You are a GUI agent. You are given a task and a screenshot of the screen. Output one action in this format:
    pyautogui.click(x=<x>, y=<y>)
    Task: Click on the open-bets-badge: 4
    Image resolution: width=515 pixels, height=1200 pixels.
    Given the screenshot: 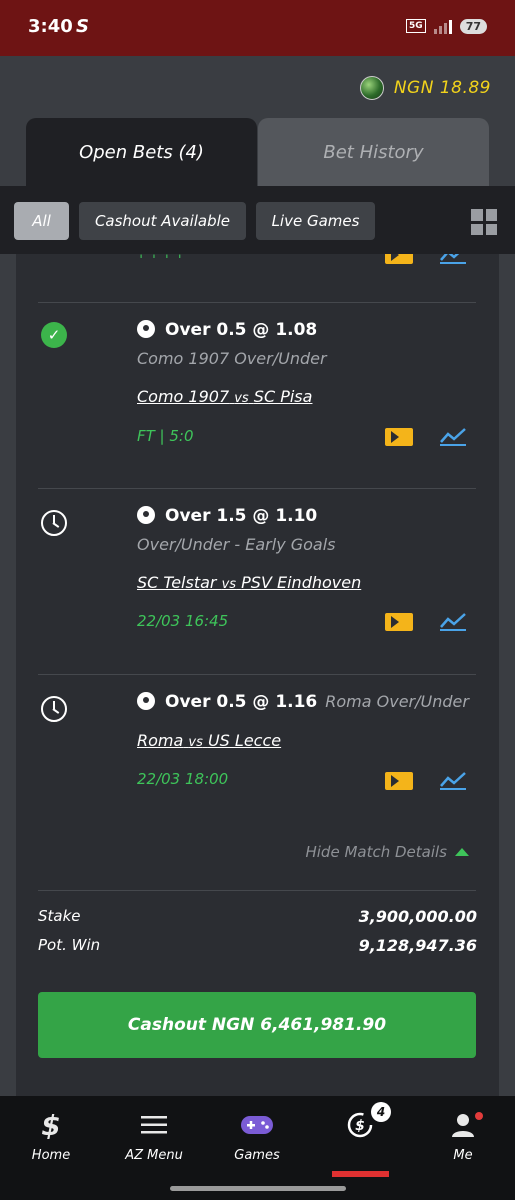 What is the action you would take?
    pyautogui.click(x=381, y=1112)
    